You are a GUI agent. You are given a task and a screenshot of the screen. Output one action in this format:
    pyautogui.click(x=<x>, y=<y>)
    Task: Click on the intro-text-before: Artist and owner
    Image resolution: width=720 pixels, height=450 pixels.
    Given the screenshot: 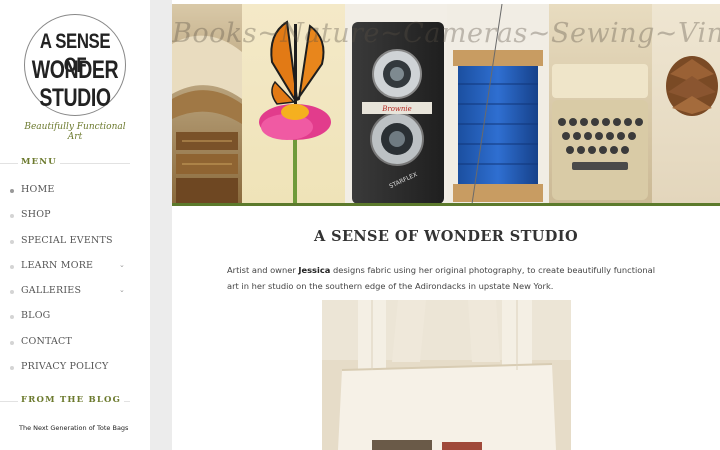 What is the action you would take?
    pyautogui.click(x=263, y=270)
    